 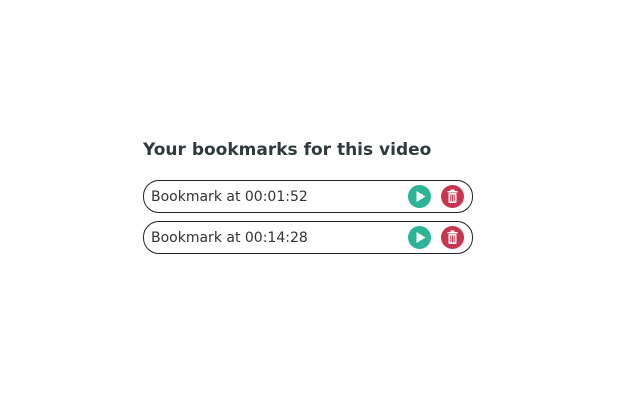 I want to click on bookmark-item: Bookmark at 00:01:52, so click(x=308, y=196).